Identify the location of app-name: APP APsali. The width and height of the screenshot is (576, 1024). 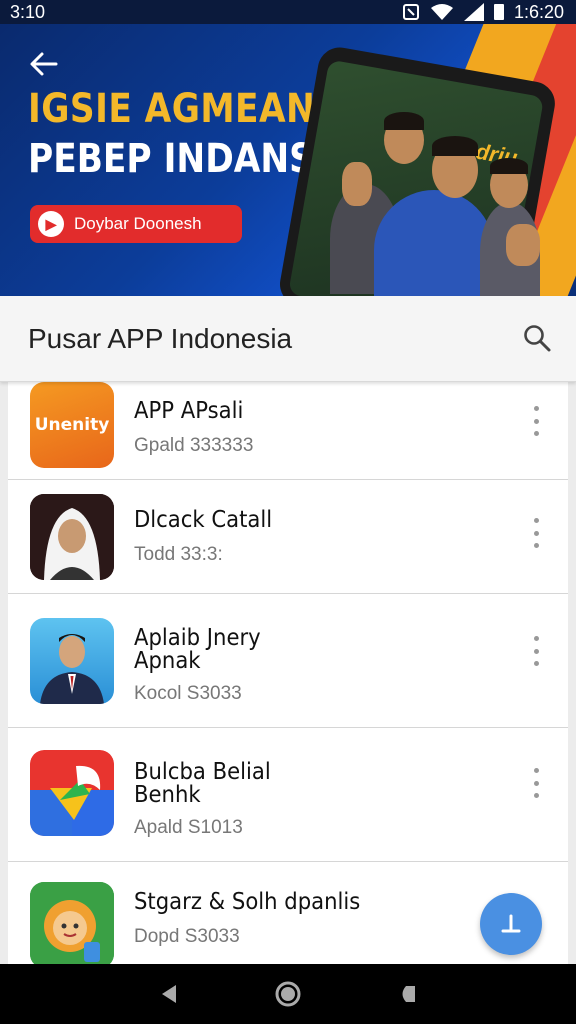
(189, 411).